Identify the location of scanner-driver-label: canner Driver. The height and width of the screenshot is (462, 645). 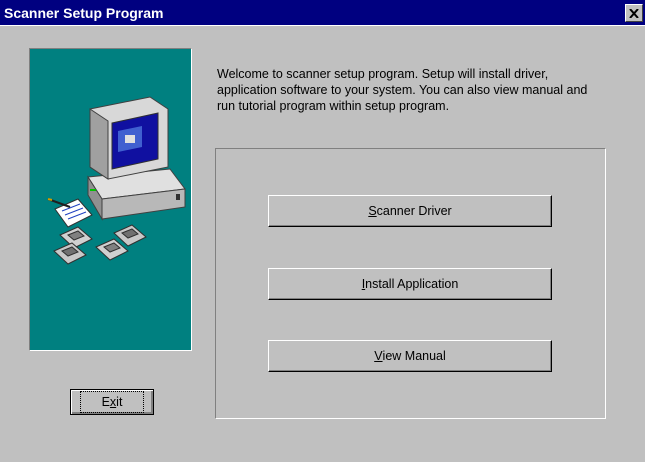
(414, 211).